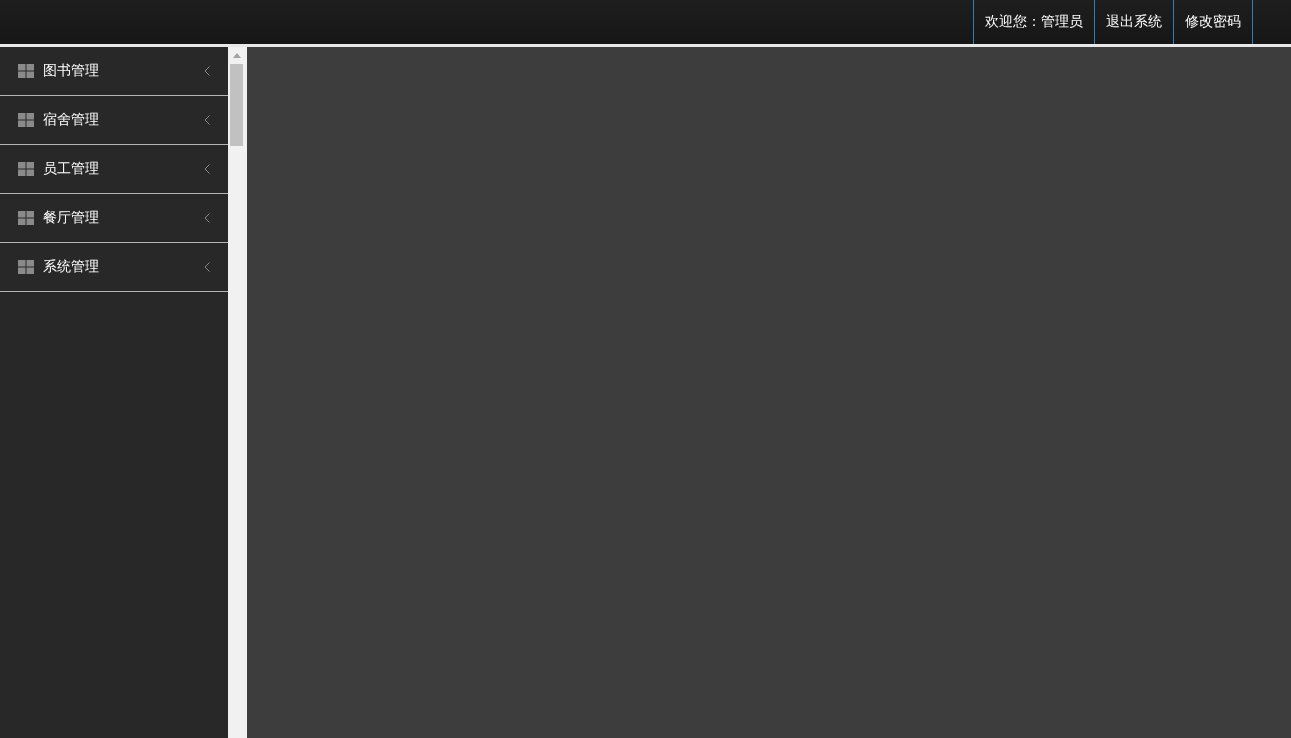  What do you see at coordinates (236, 105) in the screenshot?
I see `scrollbar-thumb` at bounding box center [236, 105].